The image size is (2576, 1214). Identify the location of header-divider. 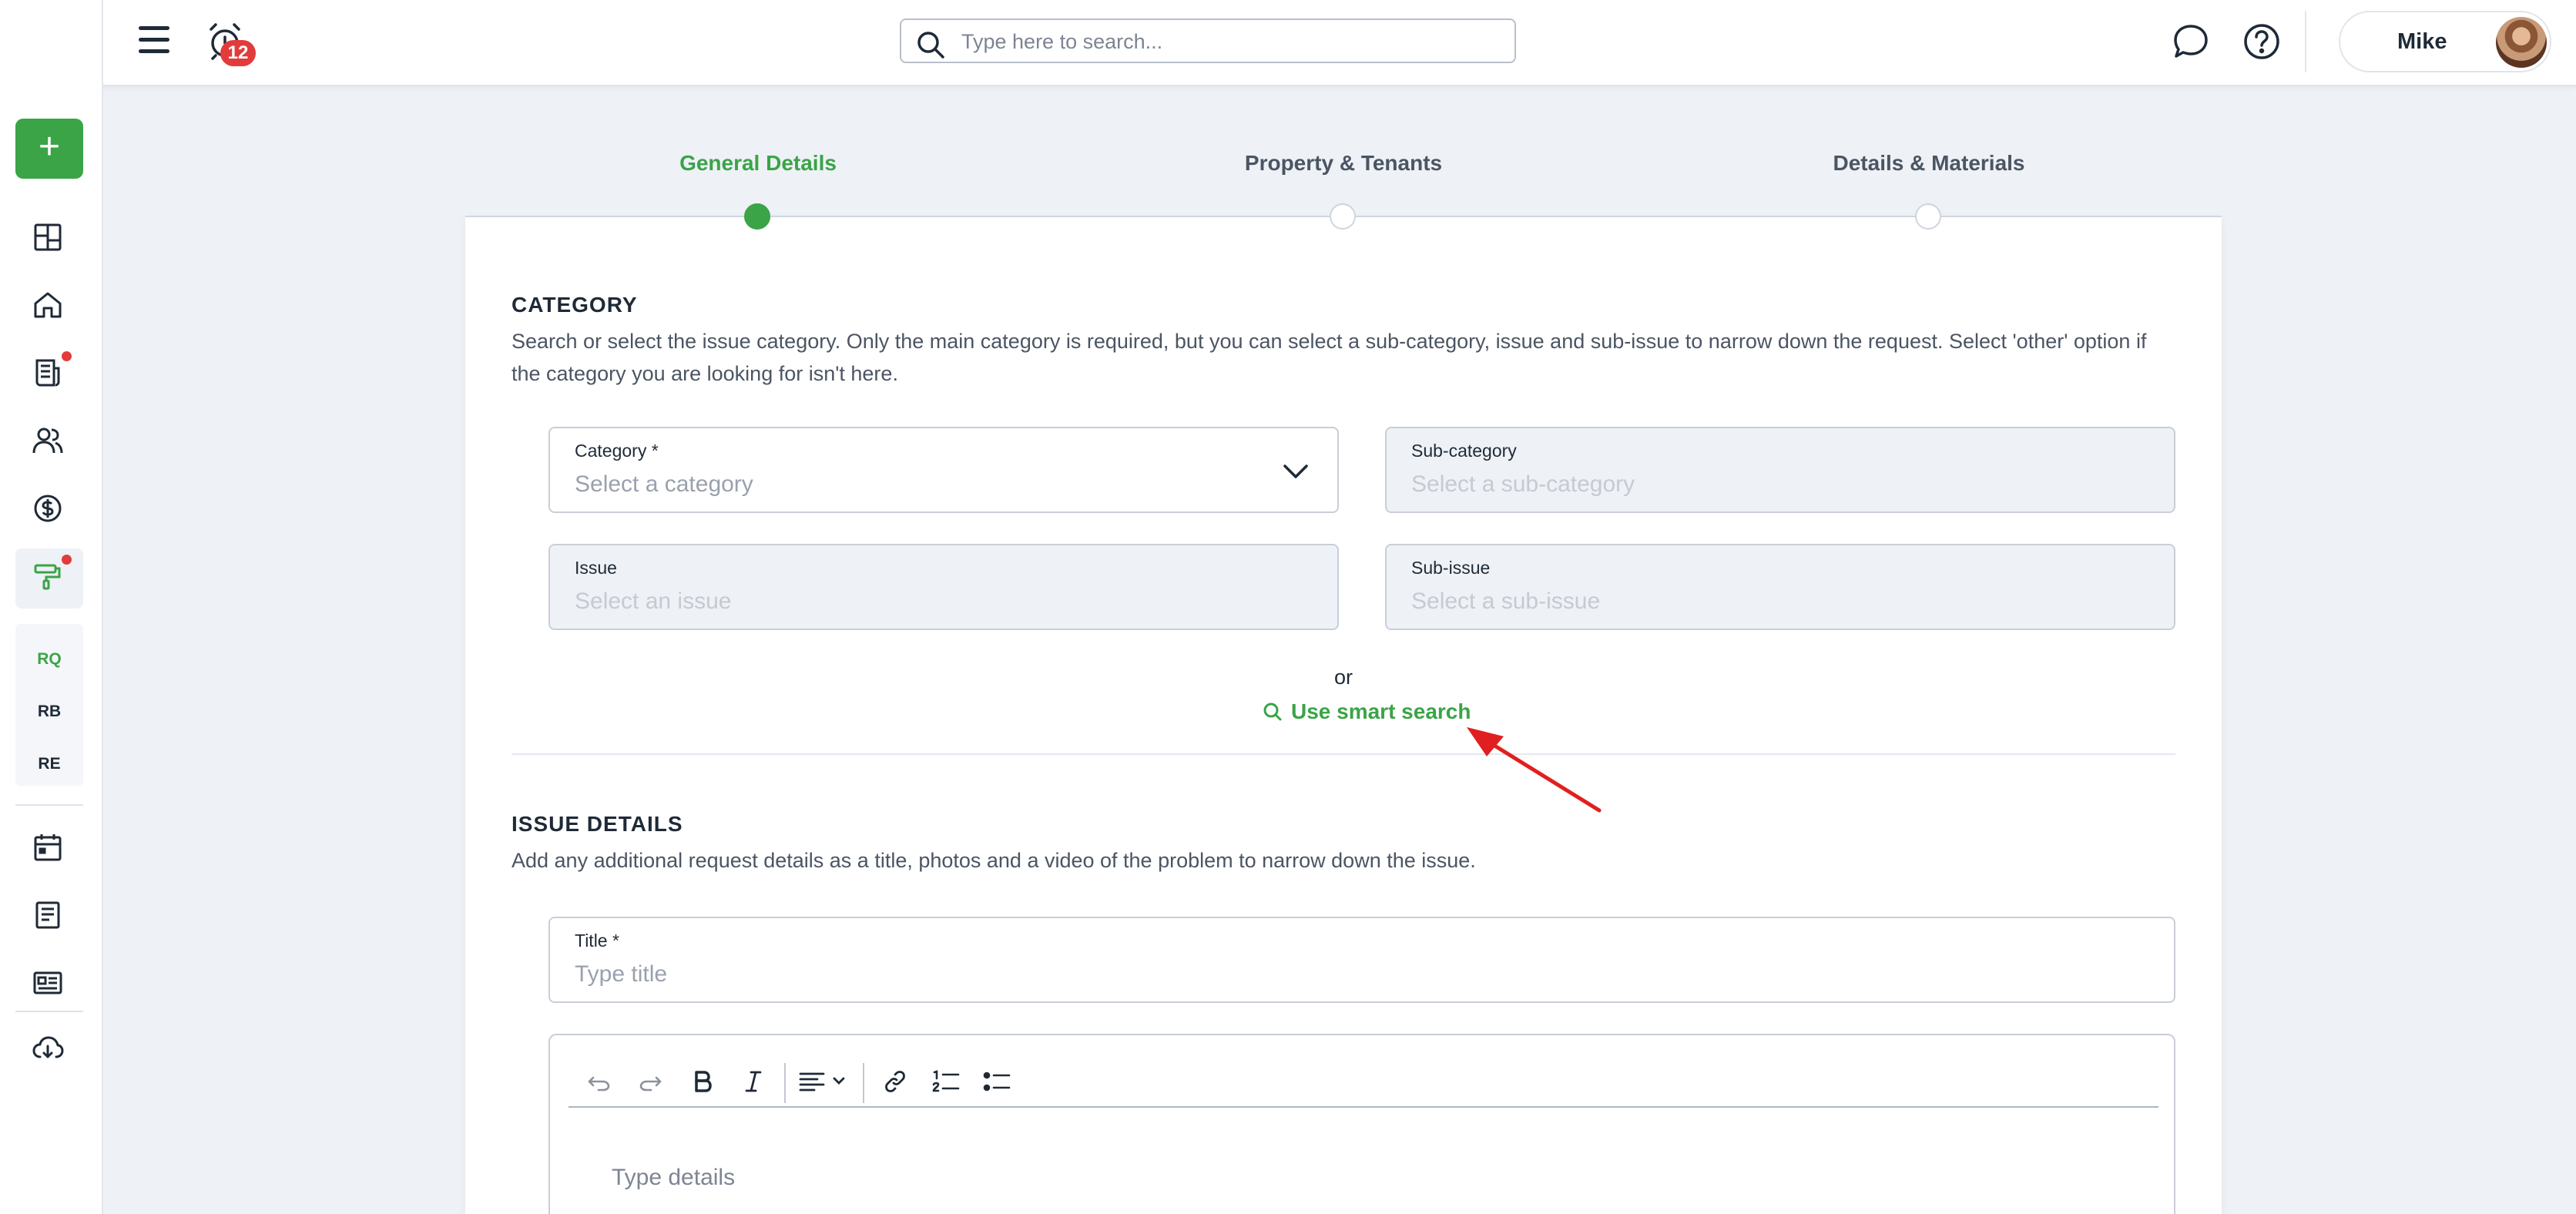
(2305, 41).